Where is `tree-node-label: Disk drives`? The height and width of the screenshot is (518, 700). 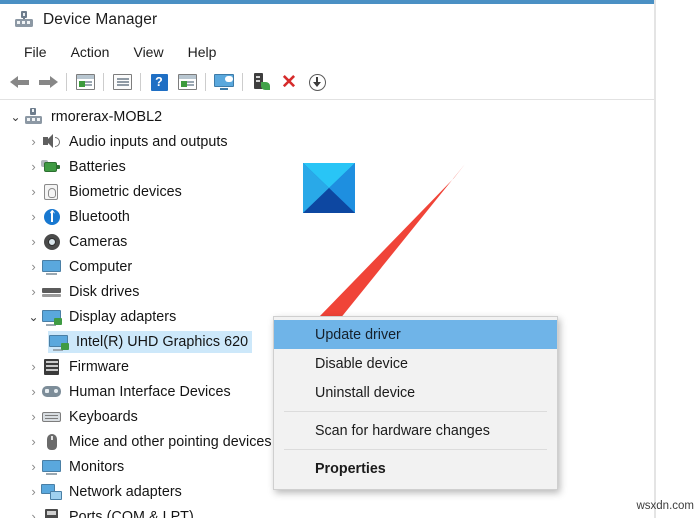
tree-node-label: Disk drives is located at coordinates (104, 291).